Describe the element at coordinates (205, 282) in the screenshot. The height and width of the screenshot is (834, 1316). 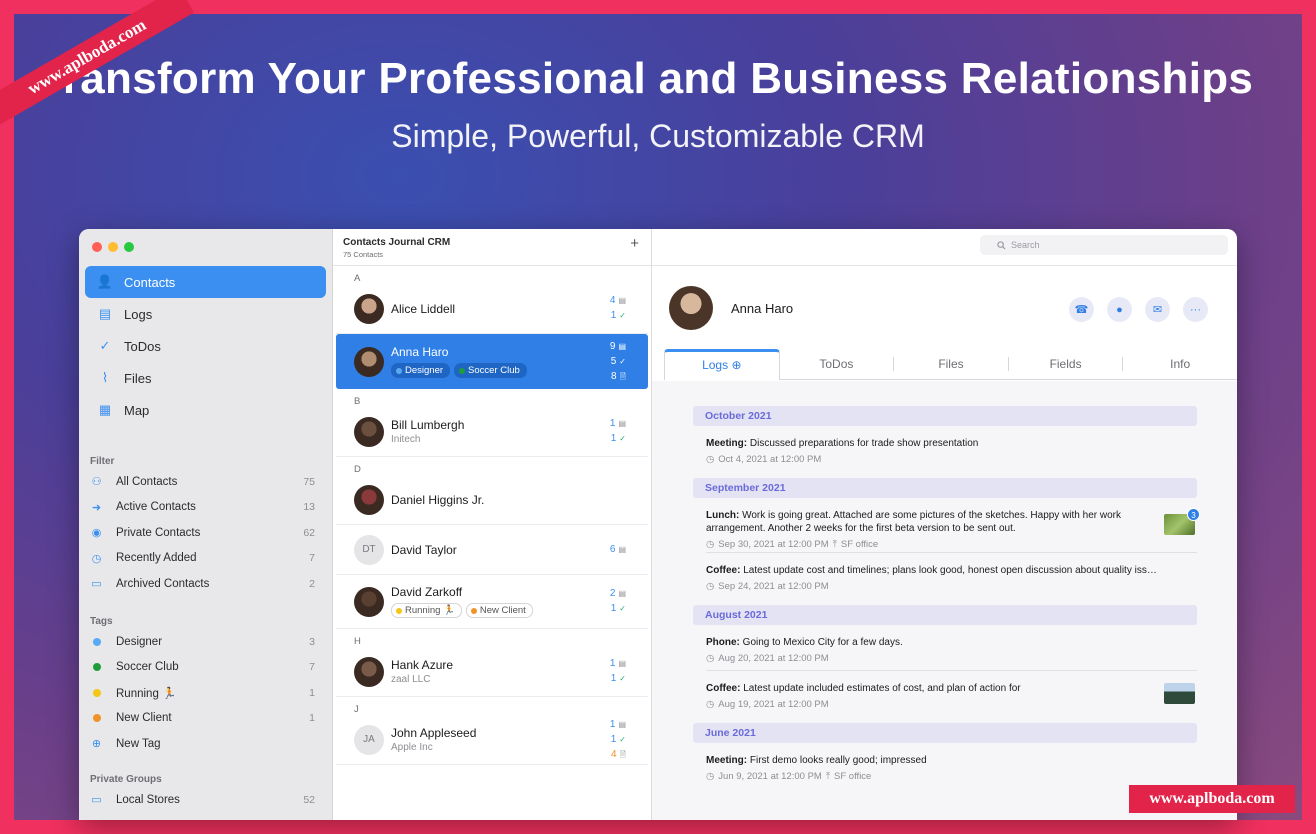
I see `nav-item-contacts: 👤 Contacts` at that location.